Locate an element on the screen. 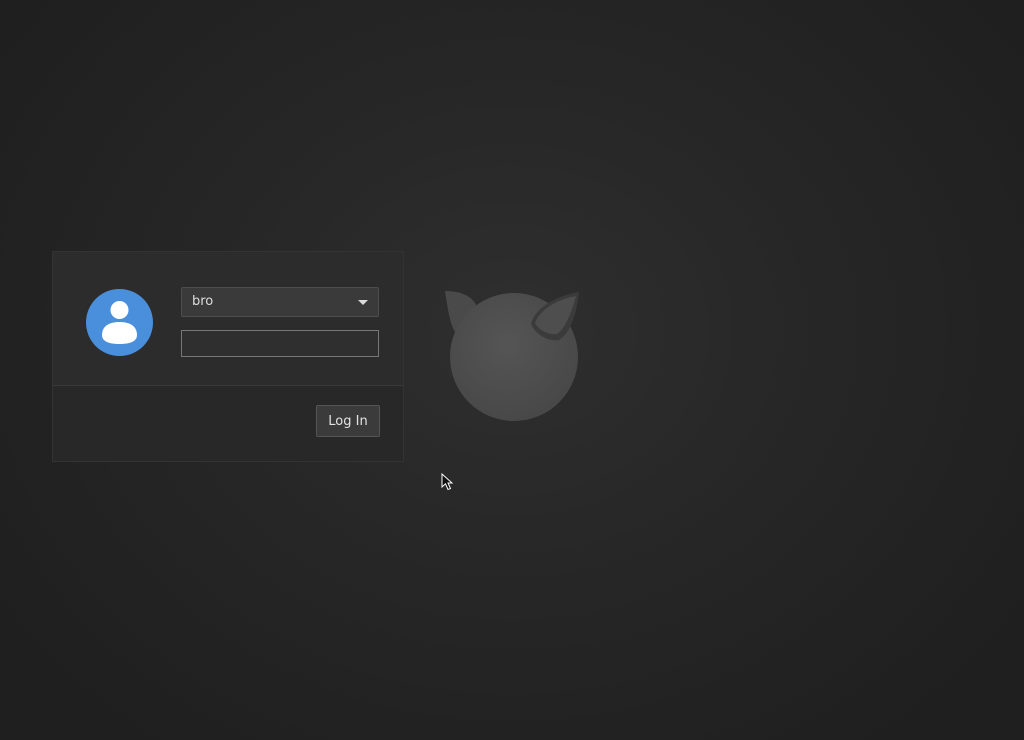  mouse-pointer-icon is located at coordinates (447, 481).